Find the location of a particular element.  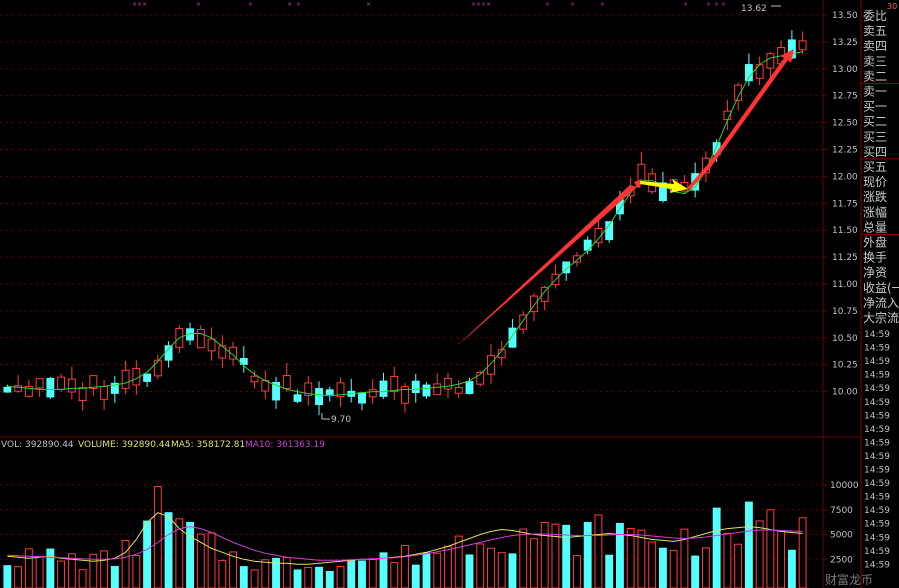

quote-label: 卖二 is located at coordinates (875, 76).